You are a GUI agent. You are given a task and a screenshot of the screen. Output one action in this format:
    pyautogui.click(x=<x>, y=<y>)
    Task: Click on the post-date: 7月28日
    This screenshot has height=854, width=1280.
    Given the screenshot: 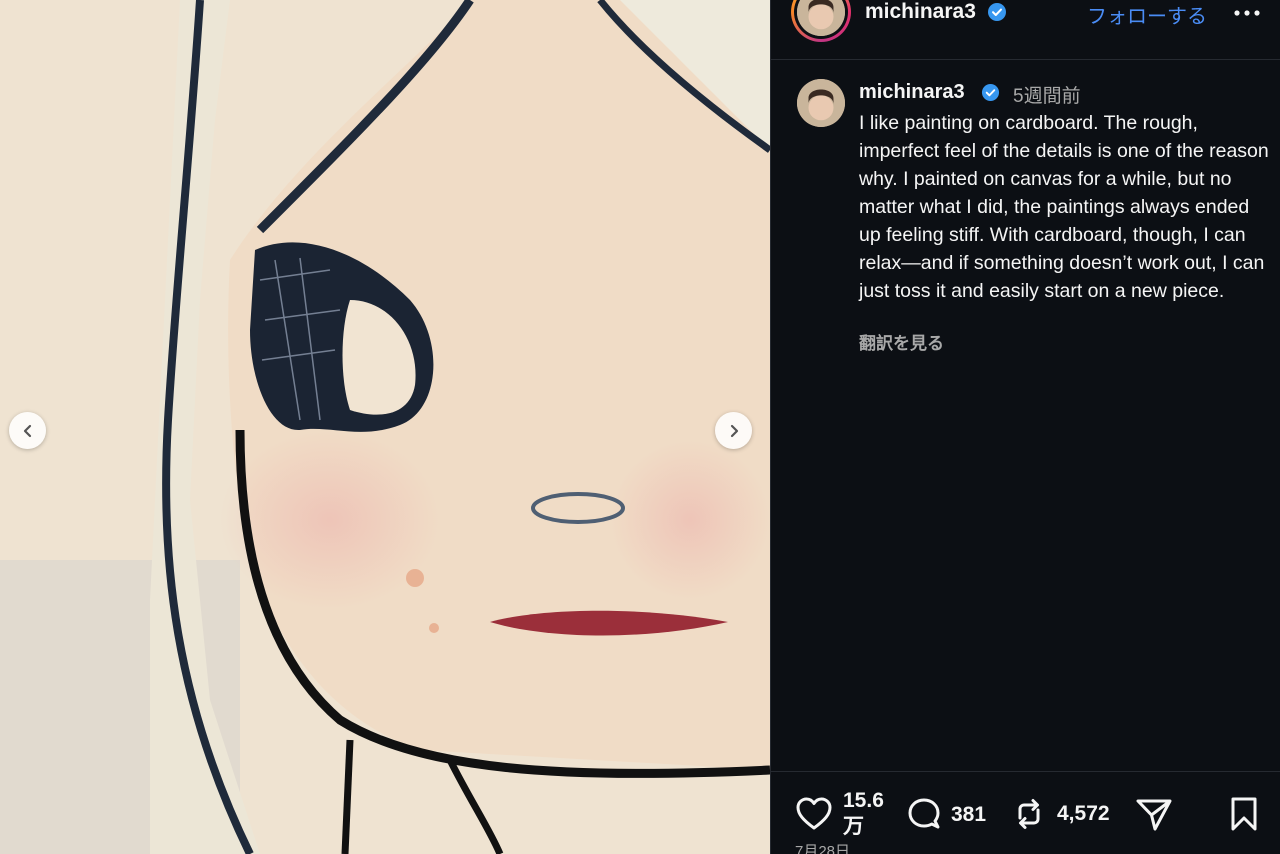 What is the action you would take?
    pyautogui.click(x=822, y=847)
    